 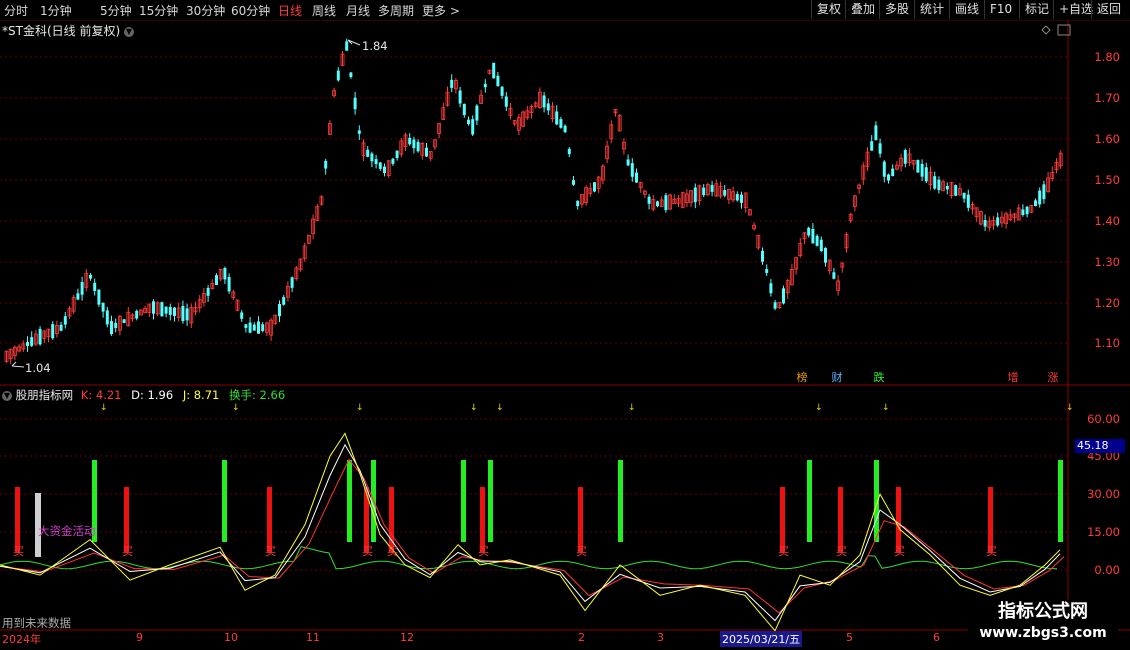 What do you see at coordinates (36, 623) in the screenshot?
I see `future-data-note: 用到未来数据` at bounding box center [36, 623].